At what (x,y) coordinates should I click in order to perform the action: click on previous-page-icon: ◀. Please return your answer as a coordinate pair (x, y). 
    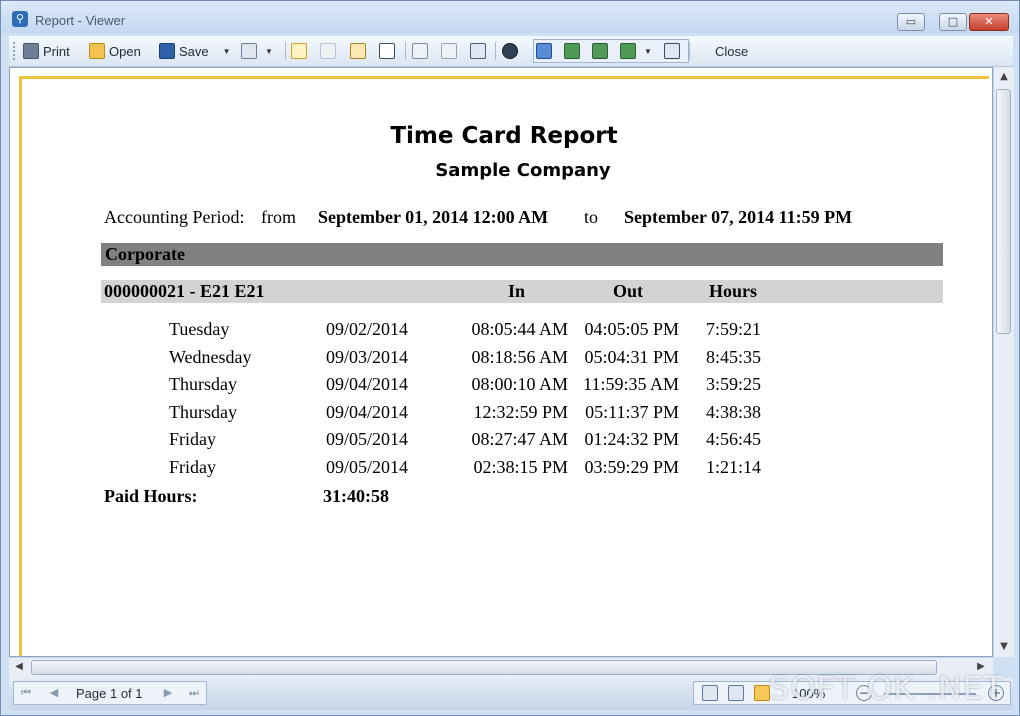
    Looking at the image, I should click on (54, 693).